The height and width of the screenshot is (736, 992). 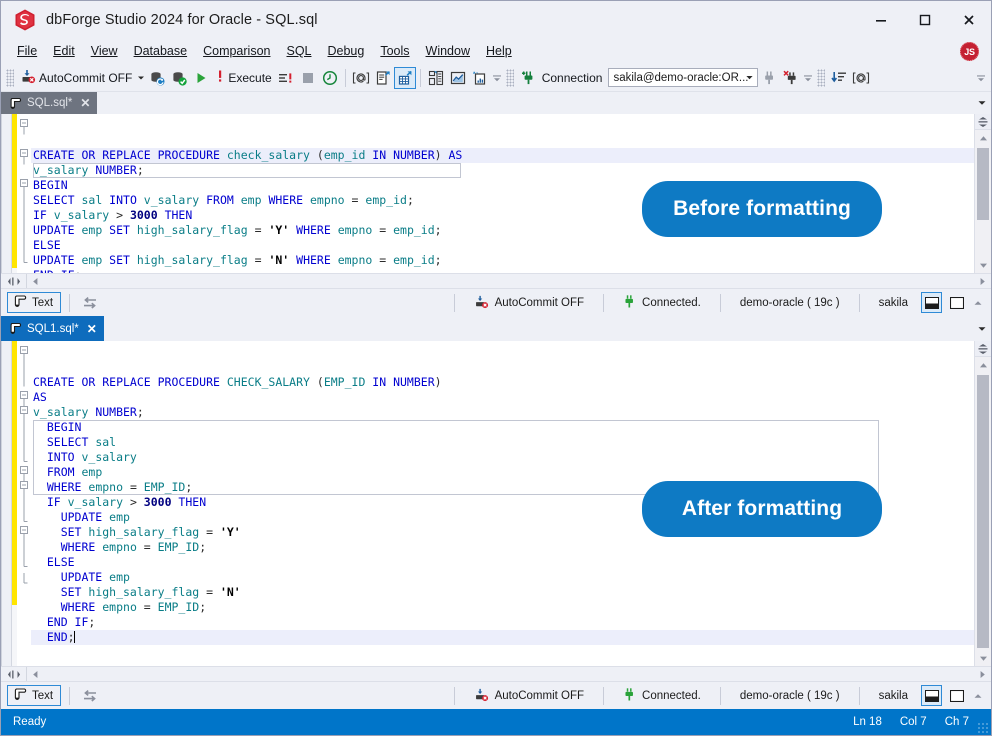 What do you see at coordinates (383, 78) in the screenshot?
I see `query-parameters-icon` at bounding box center [383, 78].